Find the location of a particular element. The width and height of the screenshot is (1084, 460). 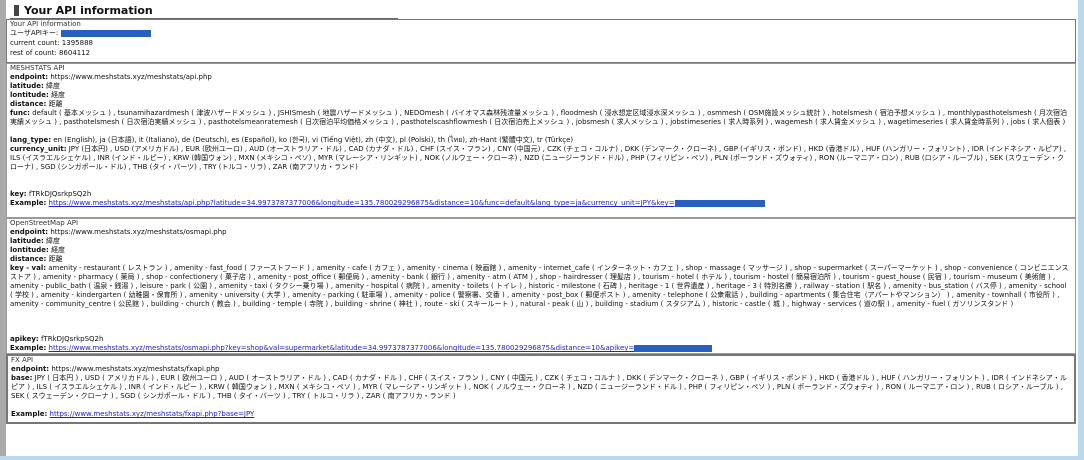

key-value: fTRkDJQsrkpSQ2h is located at coordinates (60, 194).